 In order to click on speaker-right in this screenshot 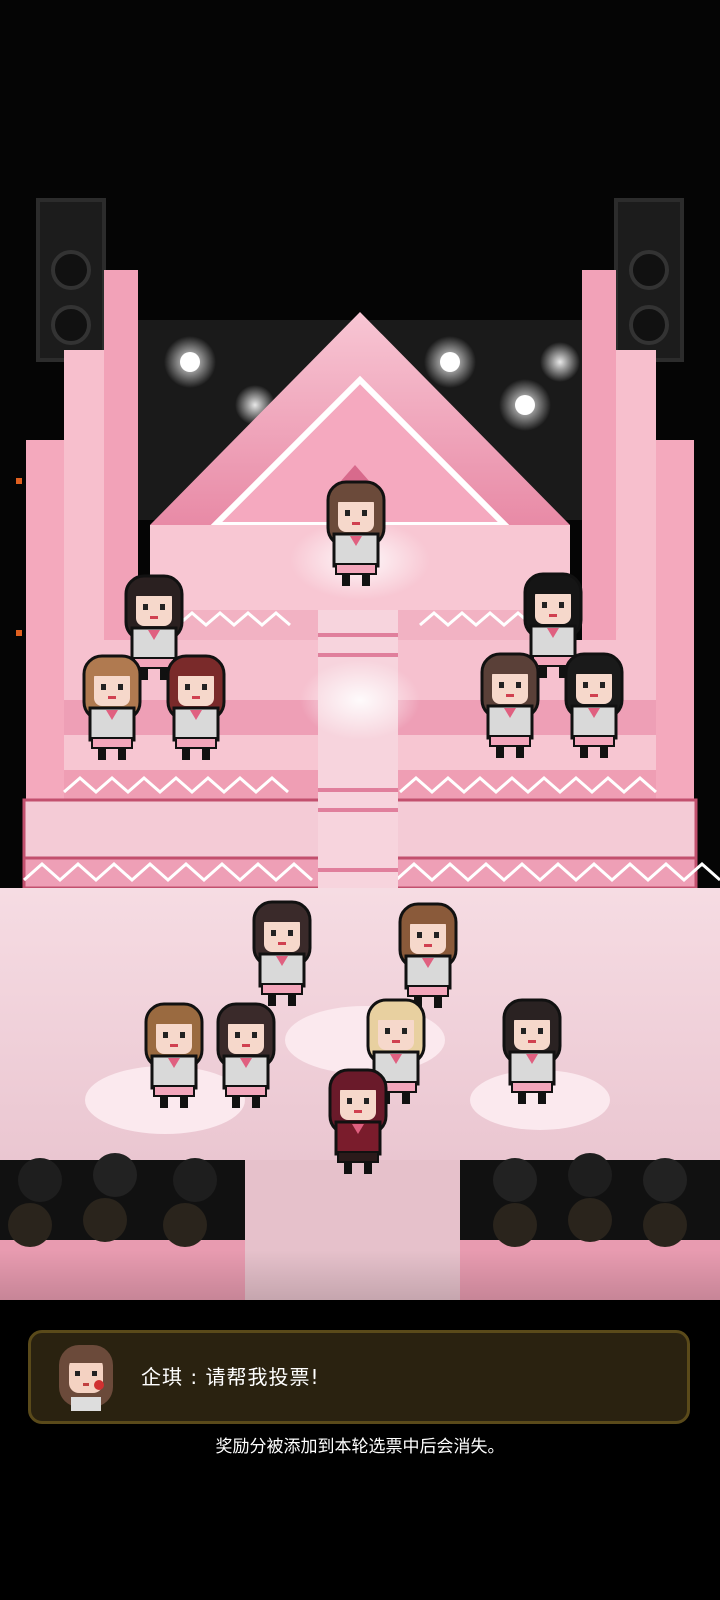, I will do `click(649, 280)`.